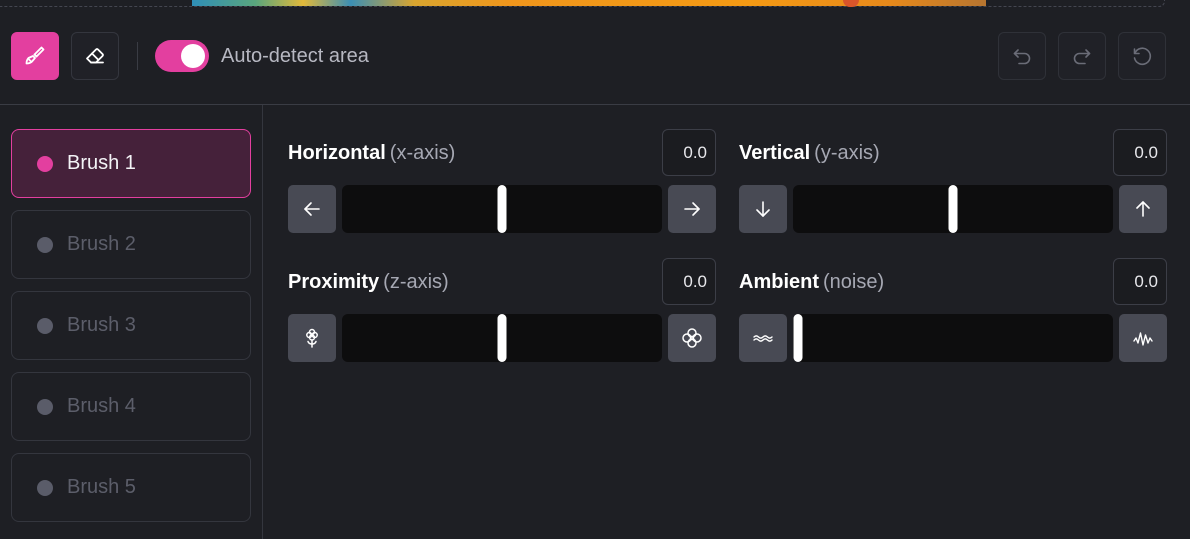 Image resolution: width=1190 pixels, height=539 pixels. What do you see at coordinates (595, 56) in the screenshot?
I see `toolbar: Auto-detect area` at bounding box center [595, 56].